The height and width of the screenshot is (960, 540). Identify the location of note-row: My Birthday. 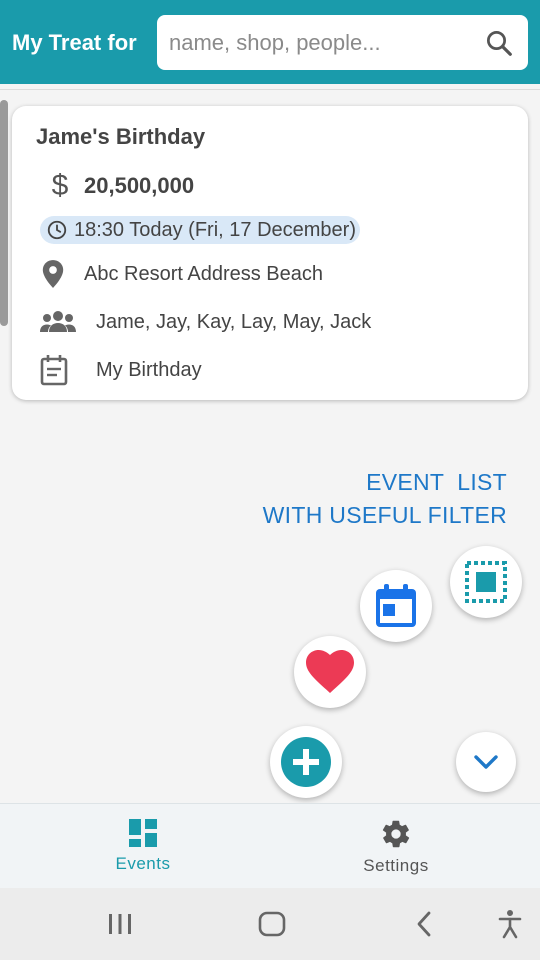
(121, 370).